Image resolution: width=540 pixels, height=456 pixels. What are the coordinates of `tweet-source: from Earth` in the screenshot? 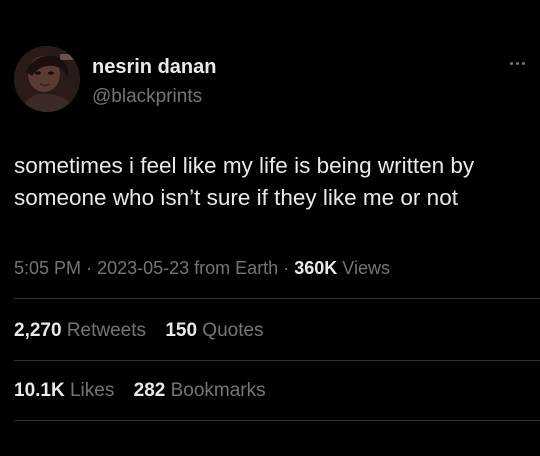 It's located at (236, 268).